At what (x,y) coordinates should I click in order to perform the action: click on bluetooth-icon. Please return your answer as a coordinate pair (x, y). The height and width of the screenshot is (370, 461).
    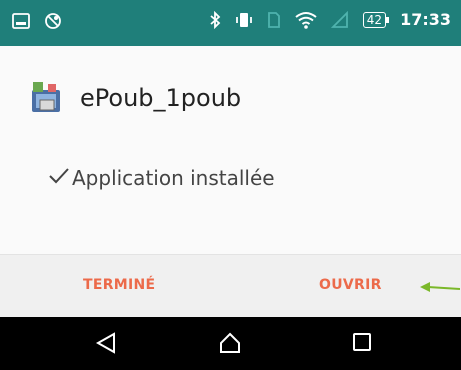
    Looking at the image, I should click on (215, 19).